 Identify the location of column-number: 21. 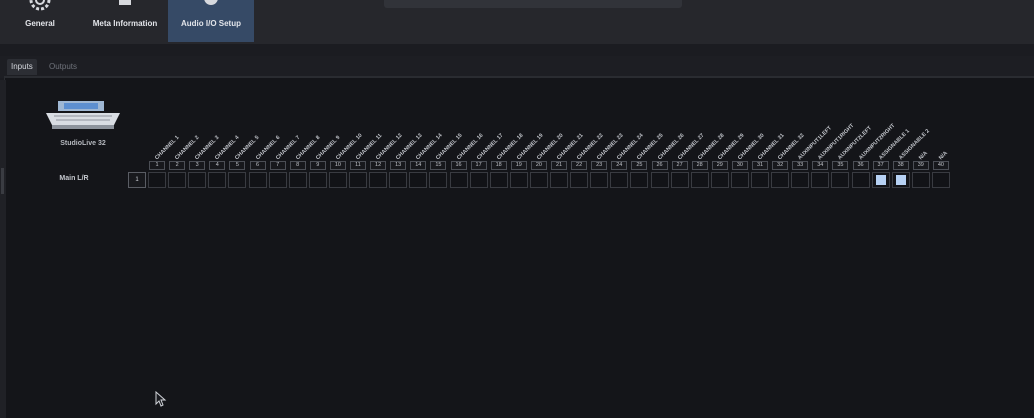
(559, 165).